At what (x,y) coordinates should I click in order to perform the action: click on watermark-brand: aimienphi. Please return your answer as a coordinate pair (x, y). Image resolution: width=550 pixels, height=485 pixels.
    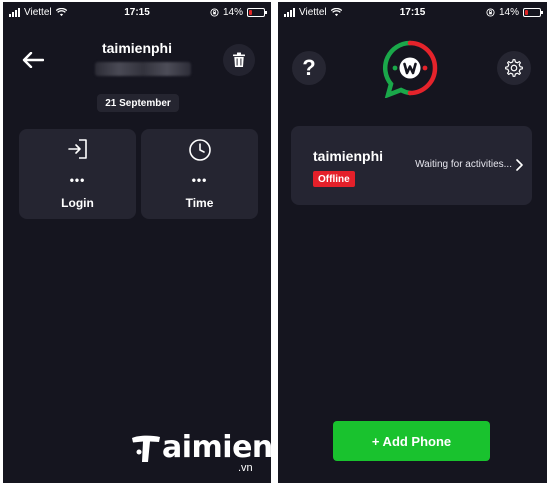
    Looking at the image, I should click on (216, 447).